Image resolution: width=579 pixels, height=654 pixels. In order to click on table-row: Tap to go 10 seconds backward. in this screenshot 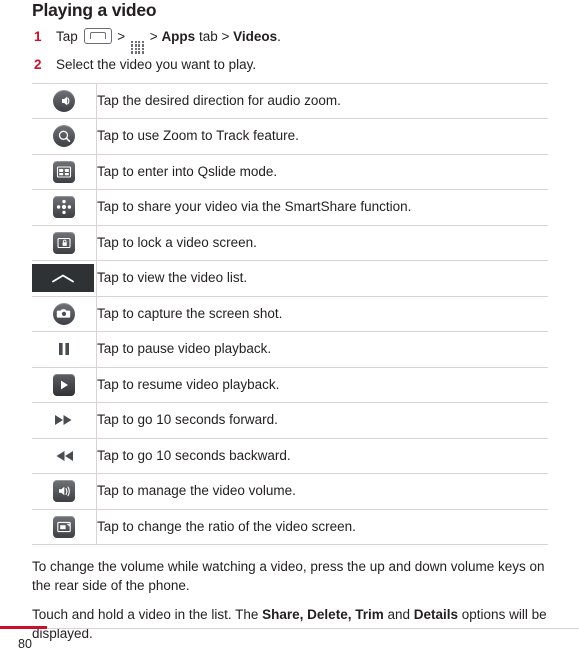, I will do `click(290, 456)`.